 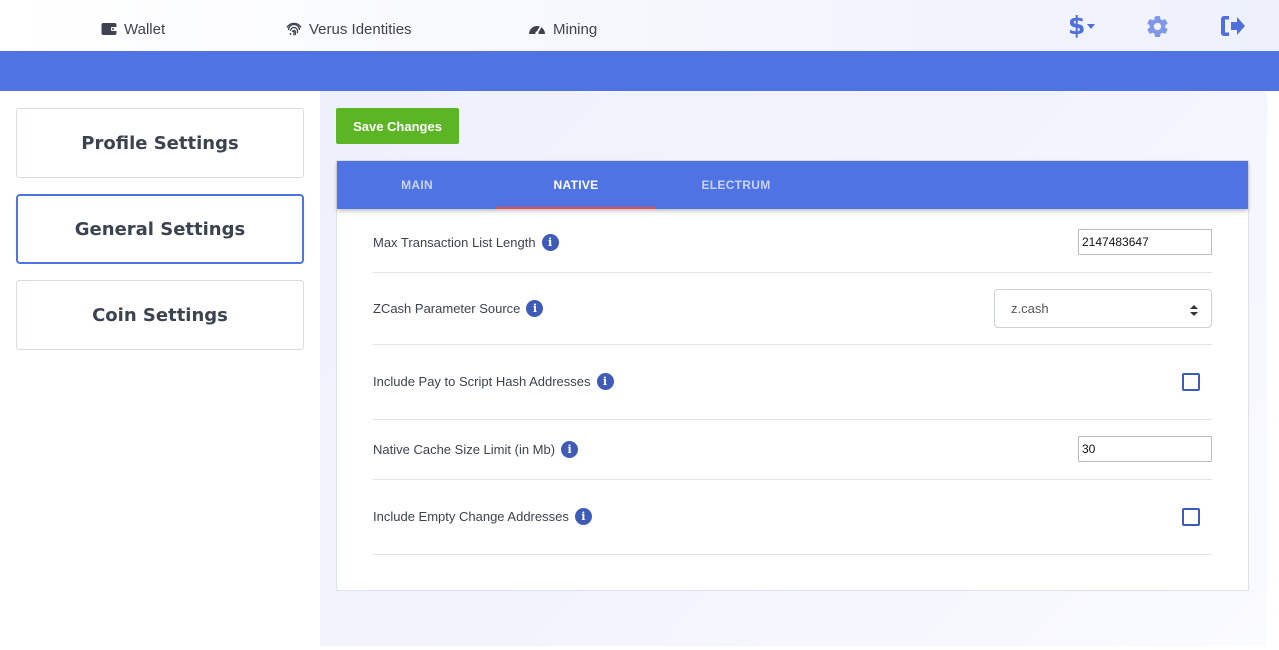 What do you see at coordinates (1191, 382) in the screenshot?
I see `include-p2sh-checkbox` at bounding box center [1191, 382].